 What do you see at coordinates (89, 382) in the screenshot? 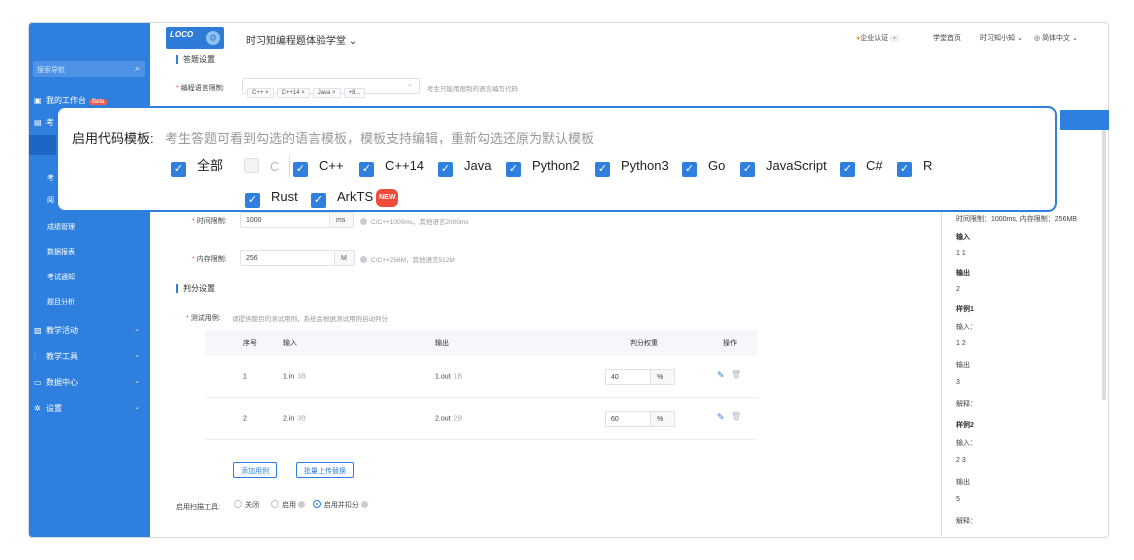
I see `sidebar-item-data: ▭ 数据中心 ⌄` at bounding box center [89, 382].